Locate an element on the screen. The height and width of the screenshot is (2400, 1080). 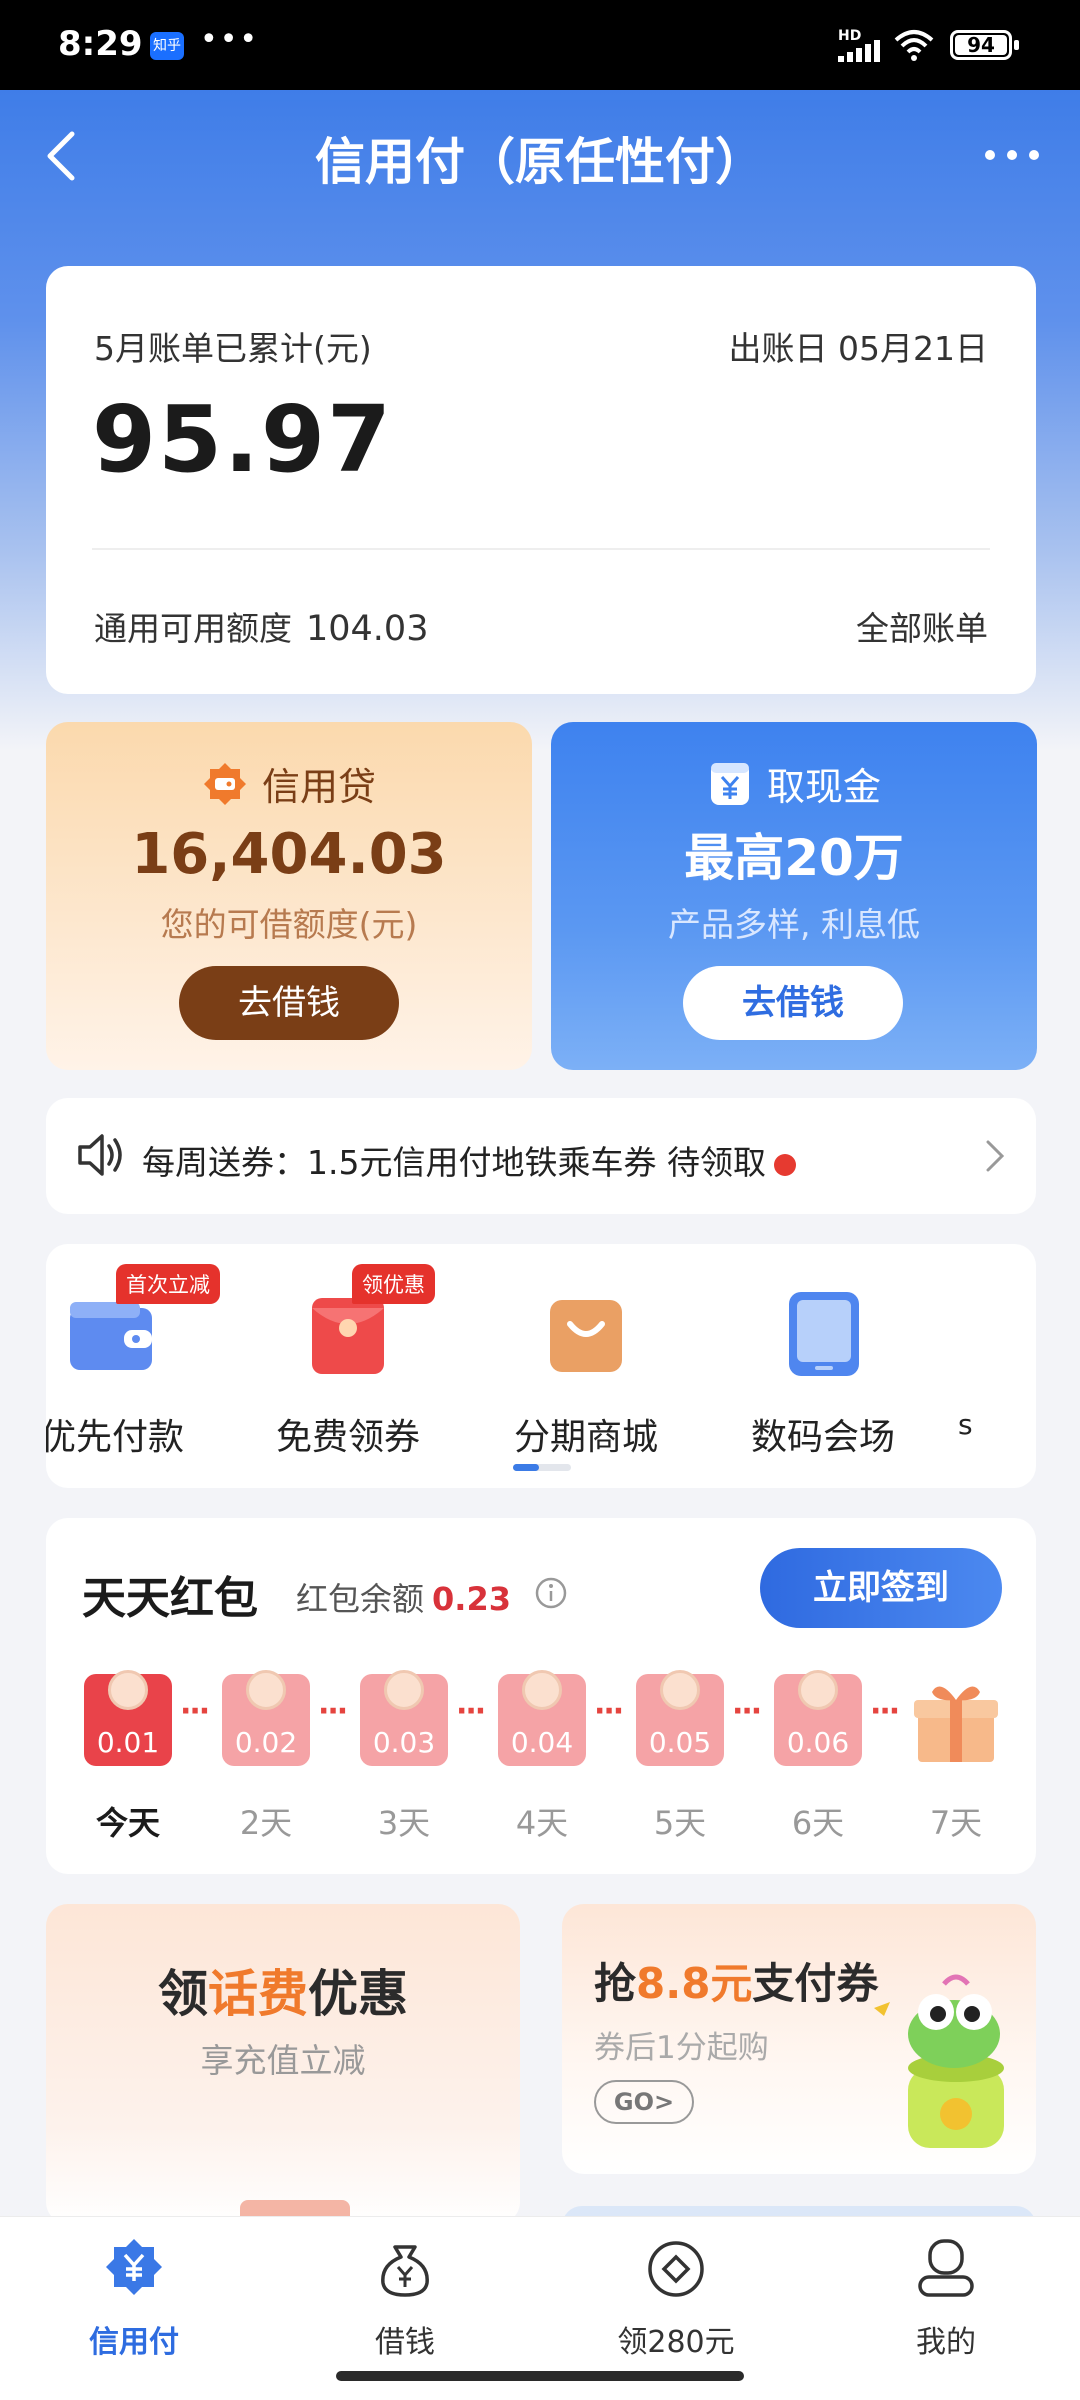
coin-diamond-icon is located at coordinates (676, 2269).